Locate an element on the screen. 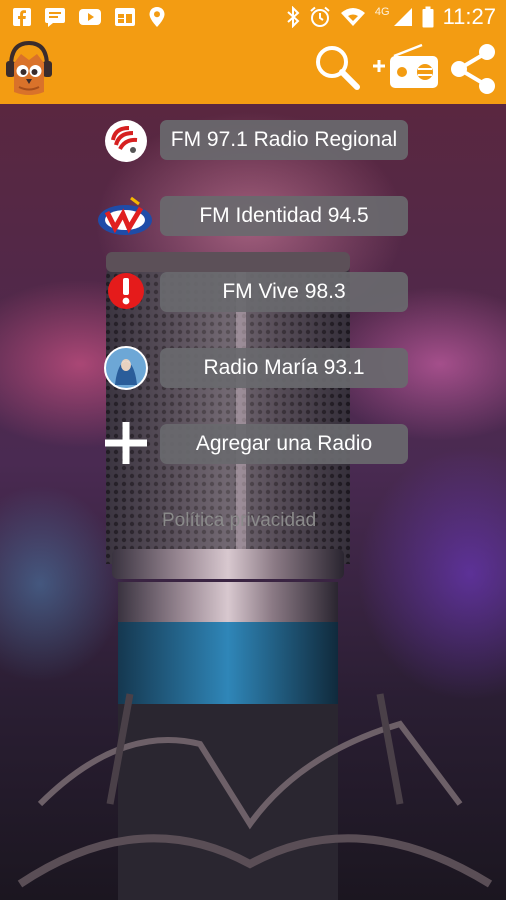 Image resolution: width=506 pixels, height=900 pixels. station-button-3: FM Vive 98.3 is located at coordinates (284, 292).